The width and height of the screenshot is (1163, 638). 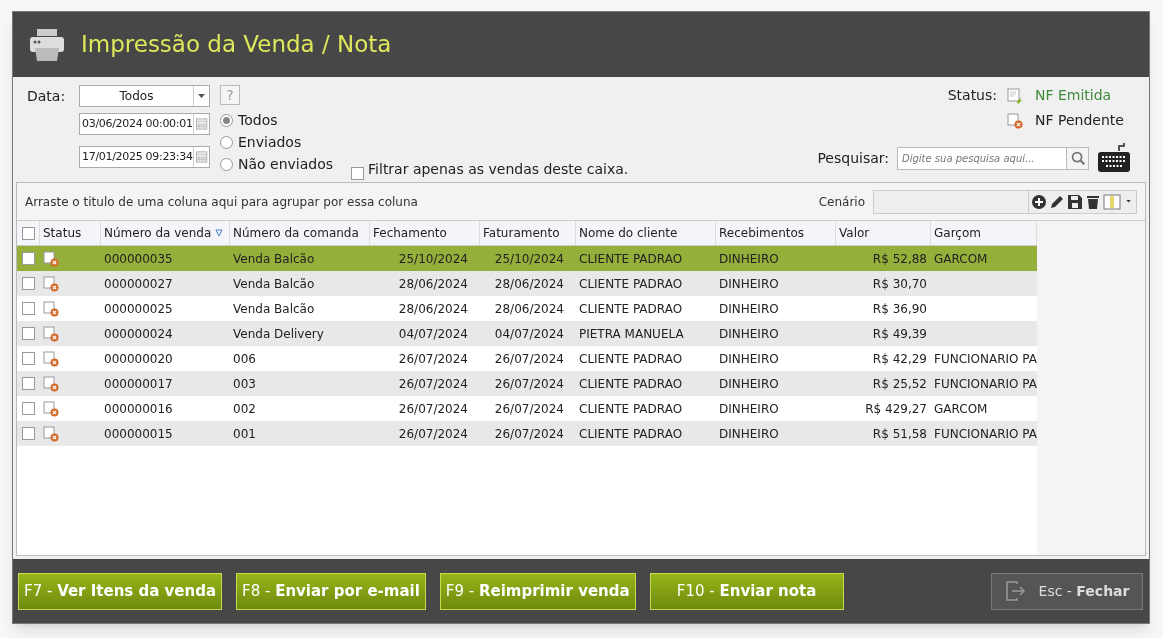 What do you see at coordinates (300, 233) in the screenshot?
I see `column-header: Número da comanda` at bounding box center [300, 233].